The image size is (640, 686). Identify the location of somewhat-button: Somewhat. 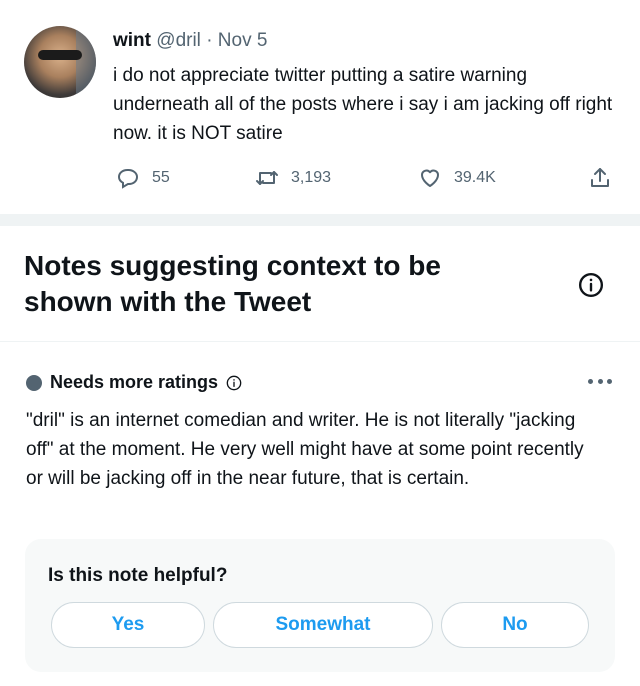
(323, 625).